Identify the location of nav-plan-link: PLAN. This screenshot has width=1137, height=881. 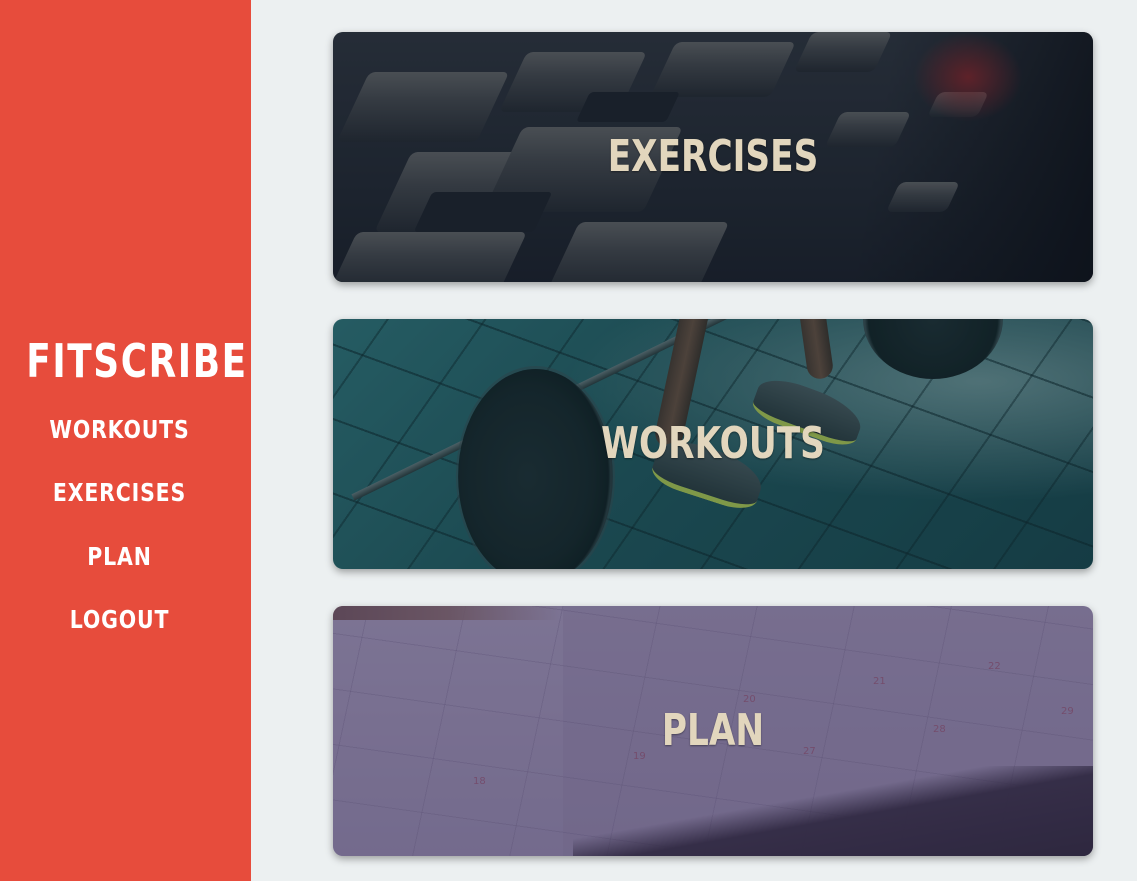
(120, 557).